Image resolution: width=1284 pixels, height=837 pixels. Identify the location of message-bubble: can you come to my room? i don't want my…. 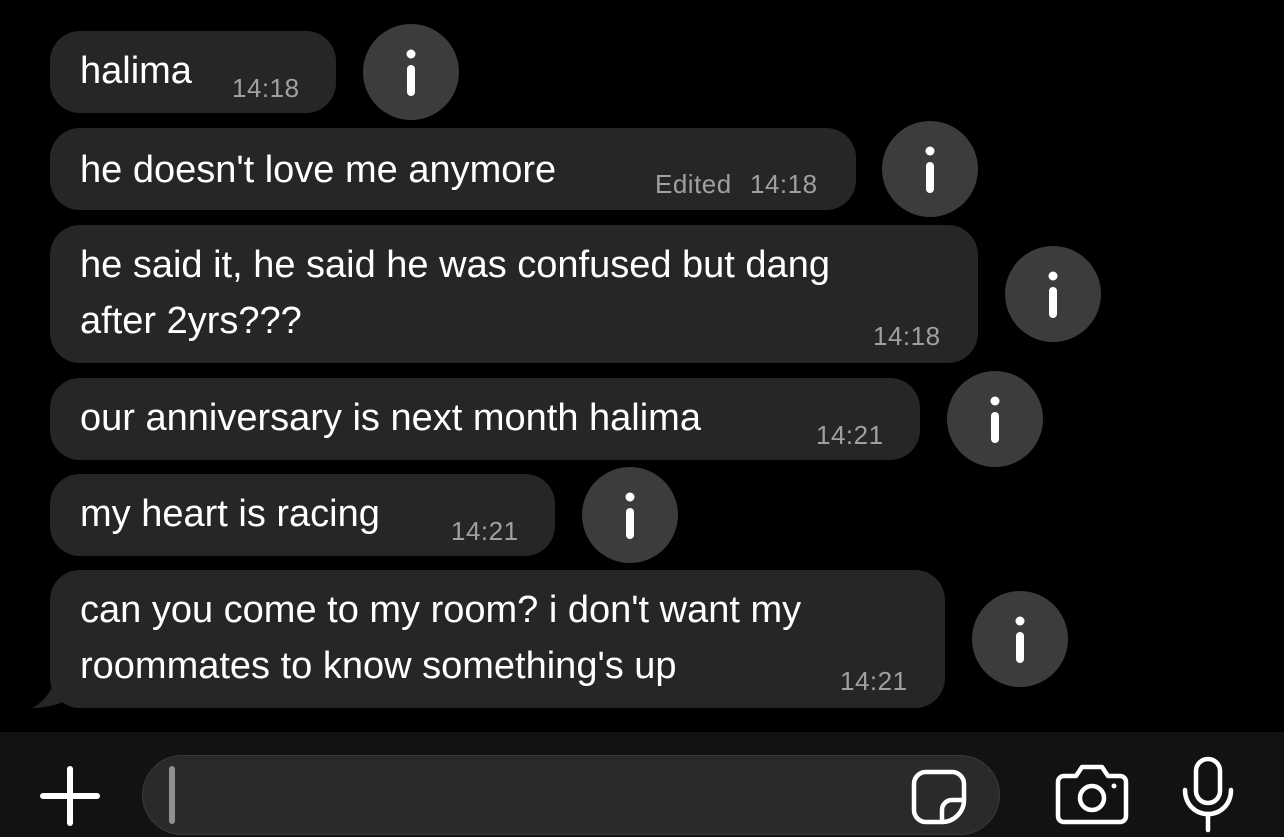
(497, 639).